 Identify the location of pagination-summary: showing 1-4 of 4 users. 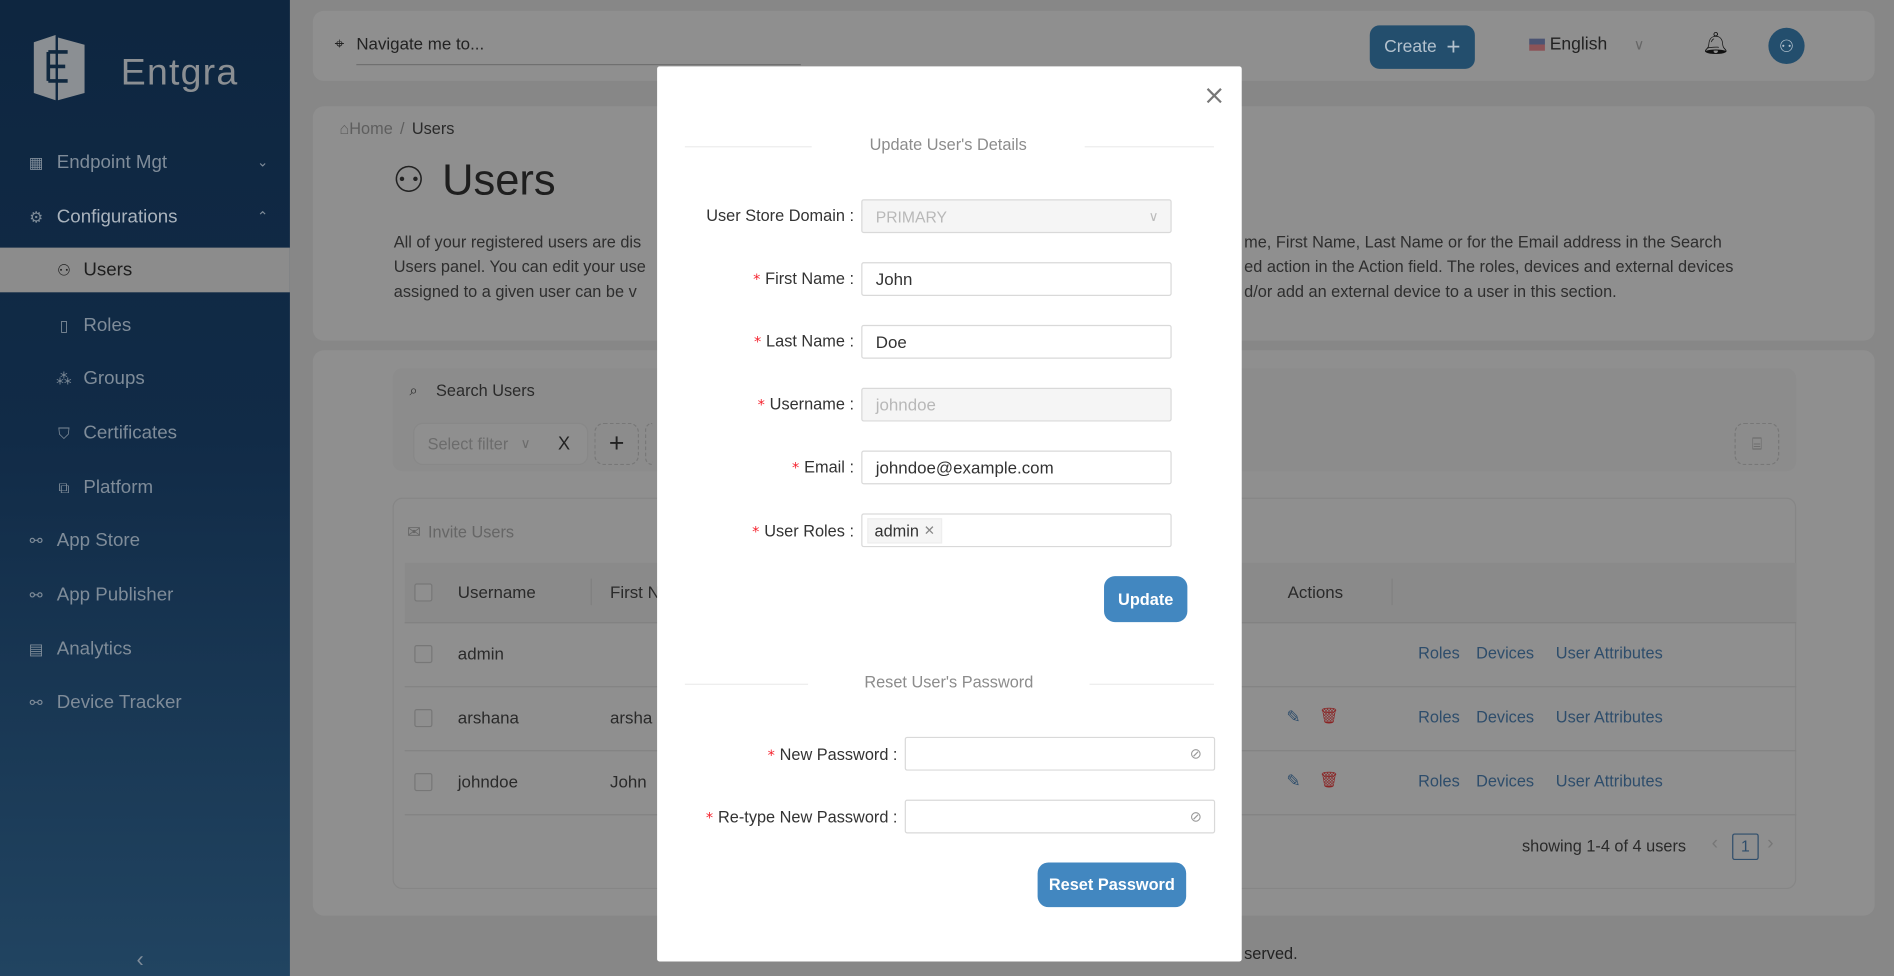
(1604, 846).